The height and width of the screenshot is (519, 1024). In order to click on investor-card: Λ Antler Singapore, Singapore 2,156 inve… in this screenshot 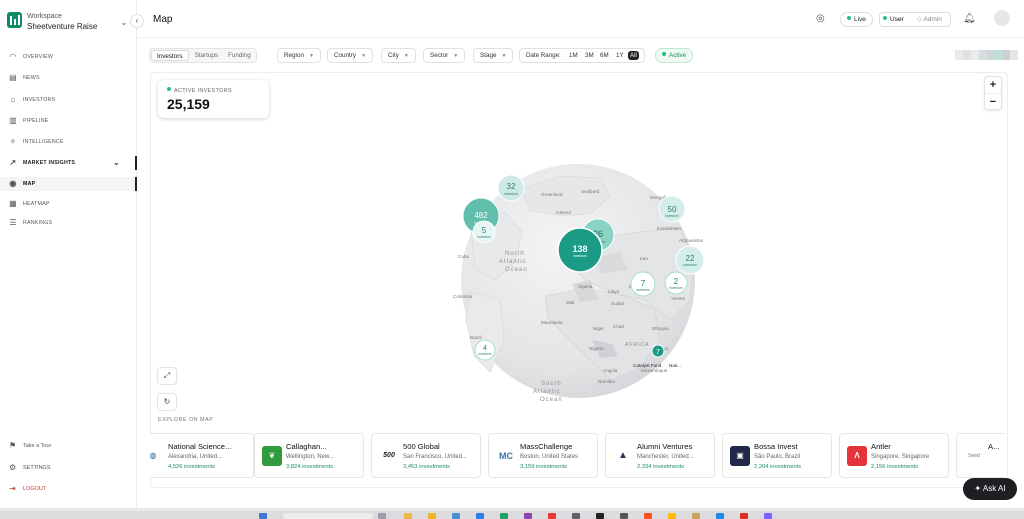, I will do `click(894, 455)`.